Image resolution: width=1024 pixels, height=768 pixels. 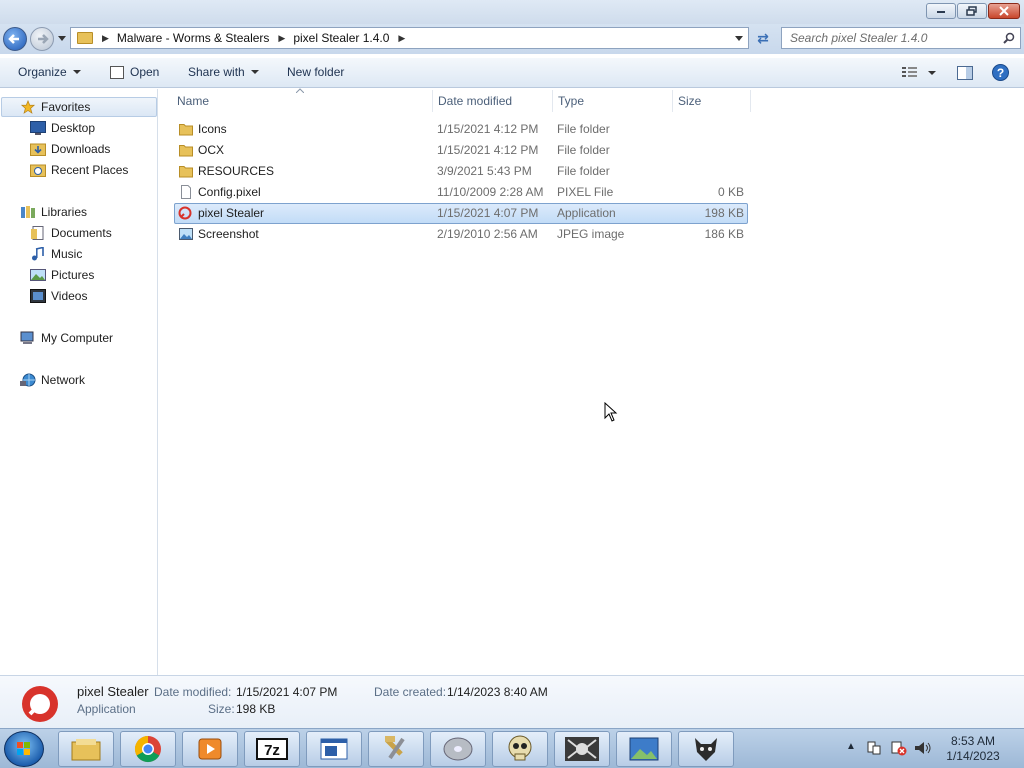 I want to click on search-box, so click(x=901, y=38).